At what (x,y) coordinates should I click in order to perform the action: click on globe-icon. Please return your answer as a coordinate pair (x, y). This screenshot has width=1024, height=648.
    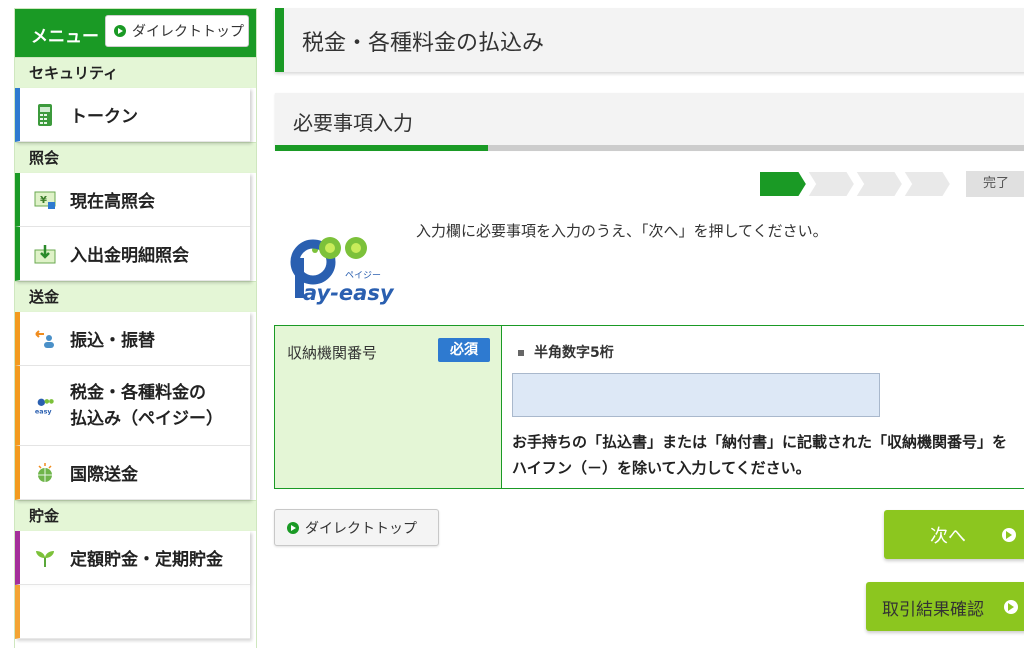
    Looking at the image, I should click on (45, 473).